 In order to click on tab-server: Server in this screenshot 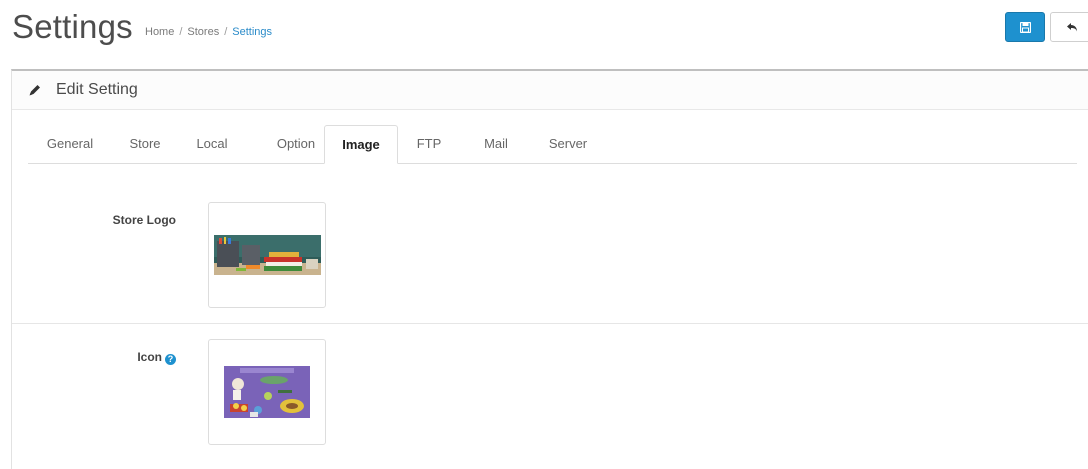, I will do `click(568, 144)`.